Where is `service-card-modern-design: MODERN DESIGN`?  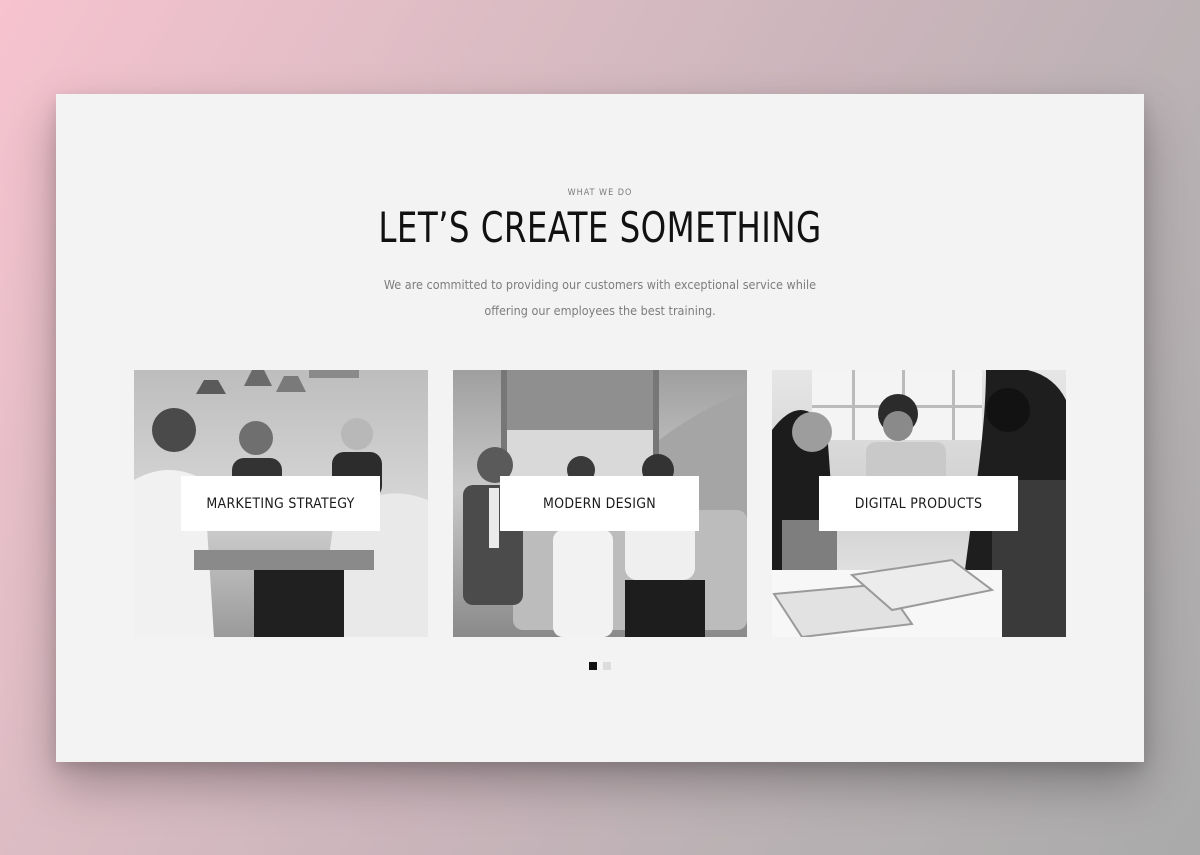 service-card-modern-design: MODERN DESIGN is located at coordinates (600, 503).